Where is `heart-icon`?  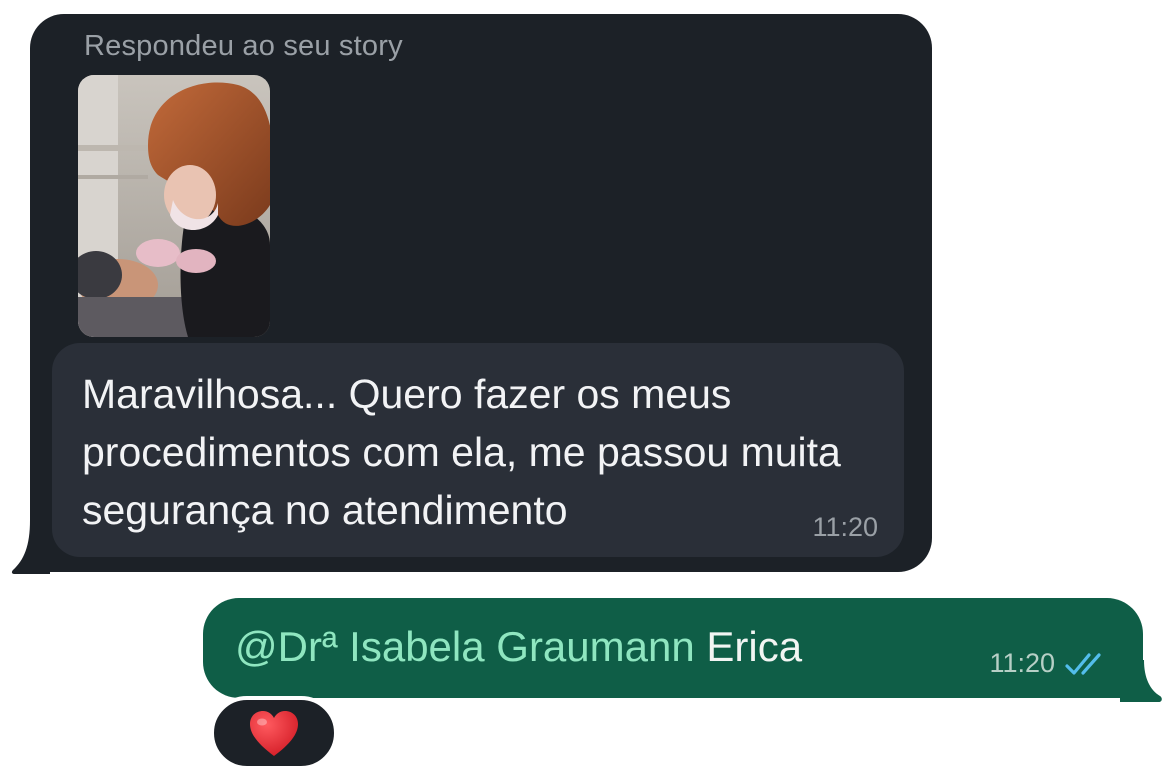 heart-icon is located at coordinates (274, 733).